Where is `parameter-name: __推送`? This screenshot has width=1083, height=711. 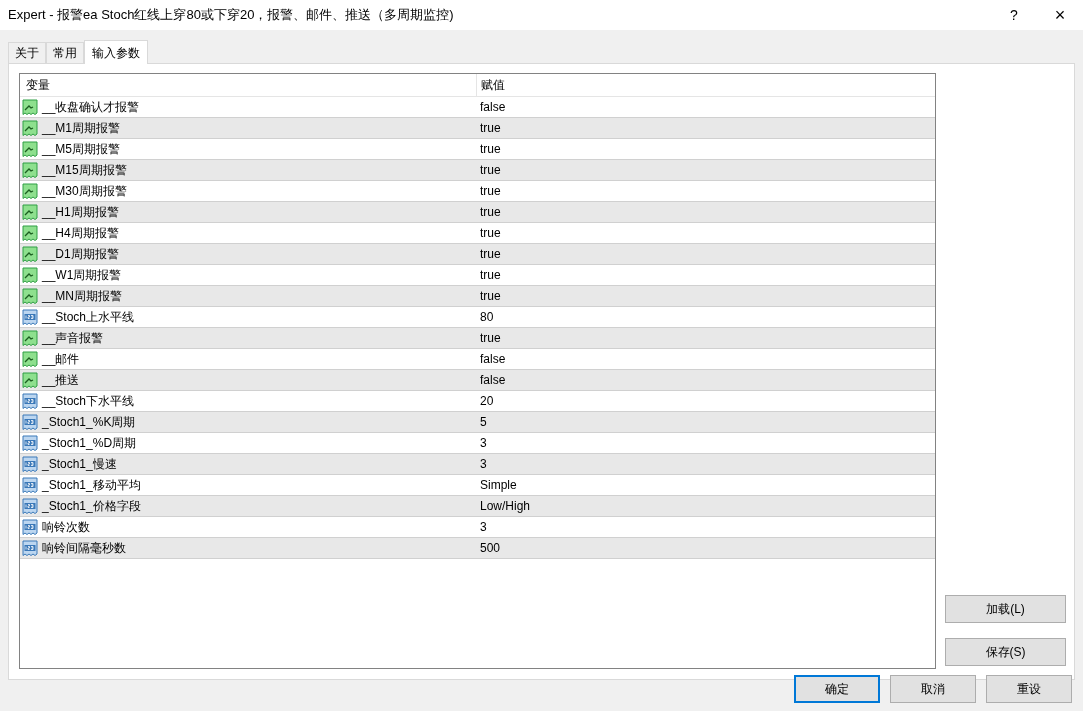 parameter-name: __推送 is located at coordinates (61, 380).